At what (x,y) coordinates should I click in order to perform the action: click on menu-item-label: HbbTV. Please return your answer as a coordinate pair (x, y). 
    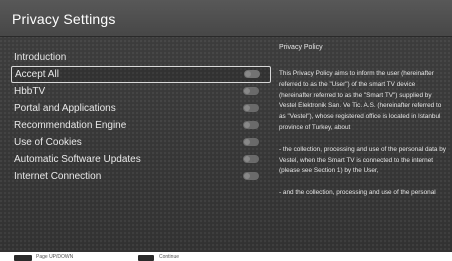
    Looking at the image, I should click on (30, 91).